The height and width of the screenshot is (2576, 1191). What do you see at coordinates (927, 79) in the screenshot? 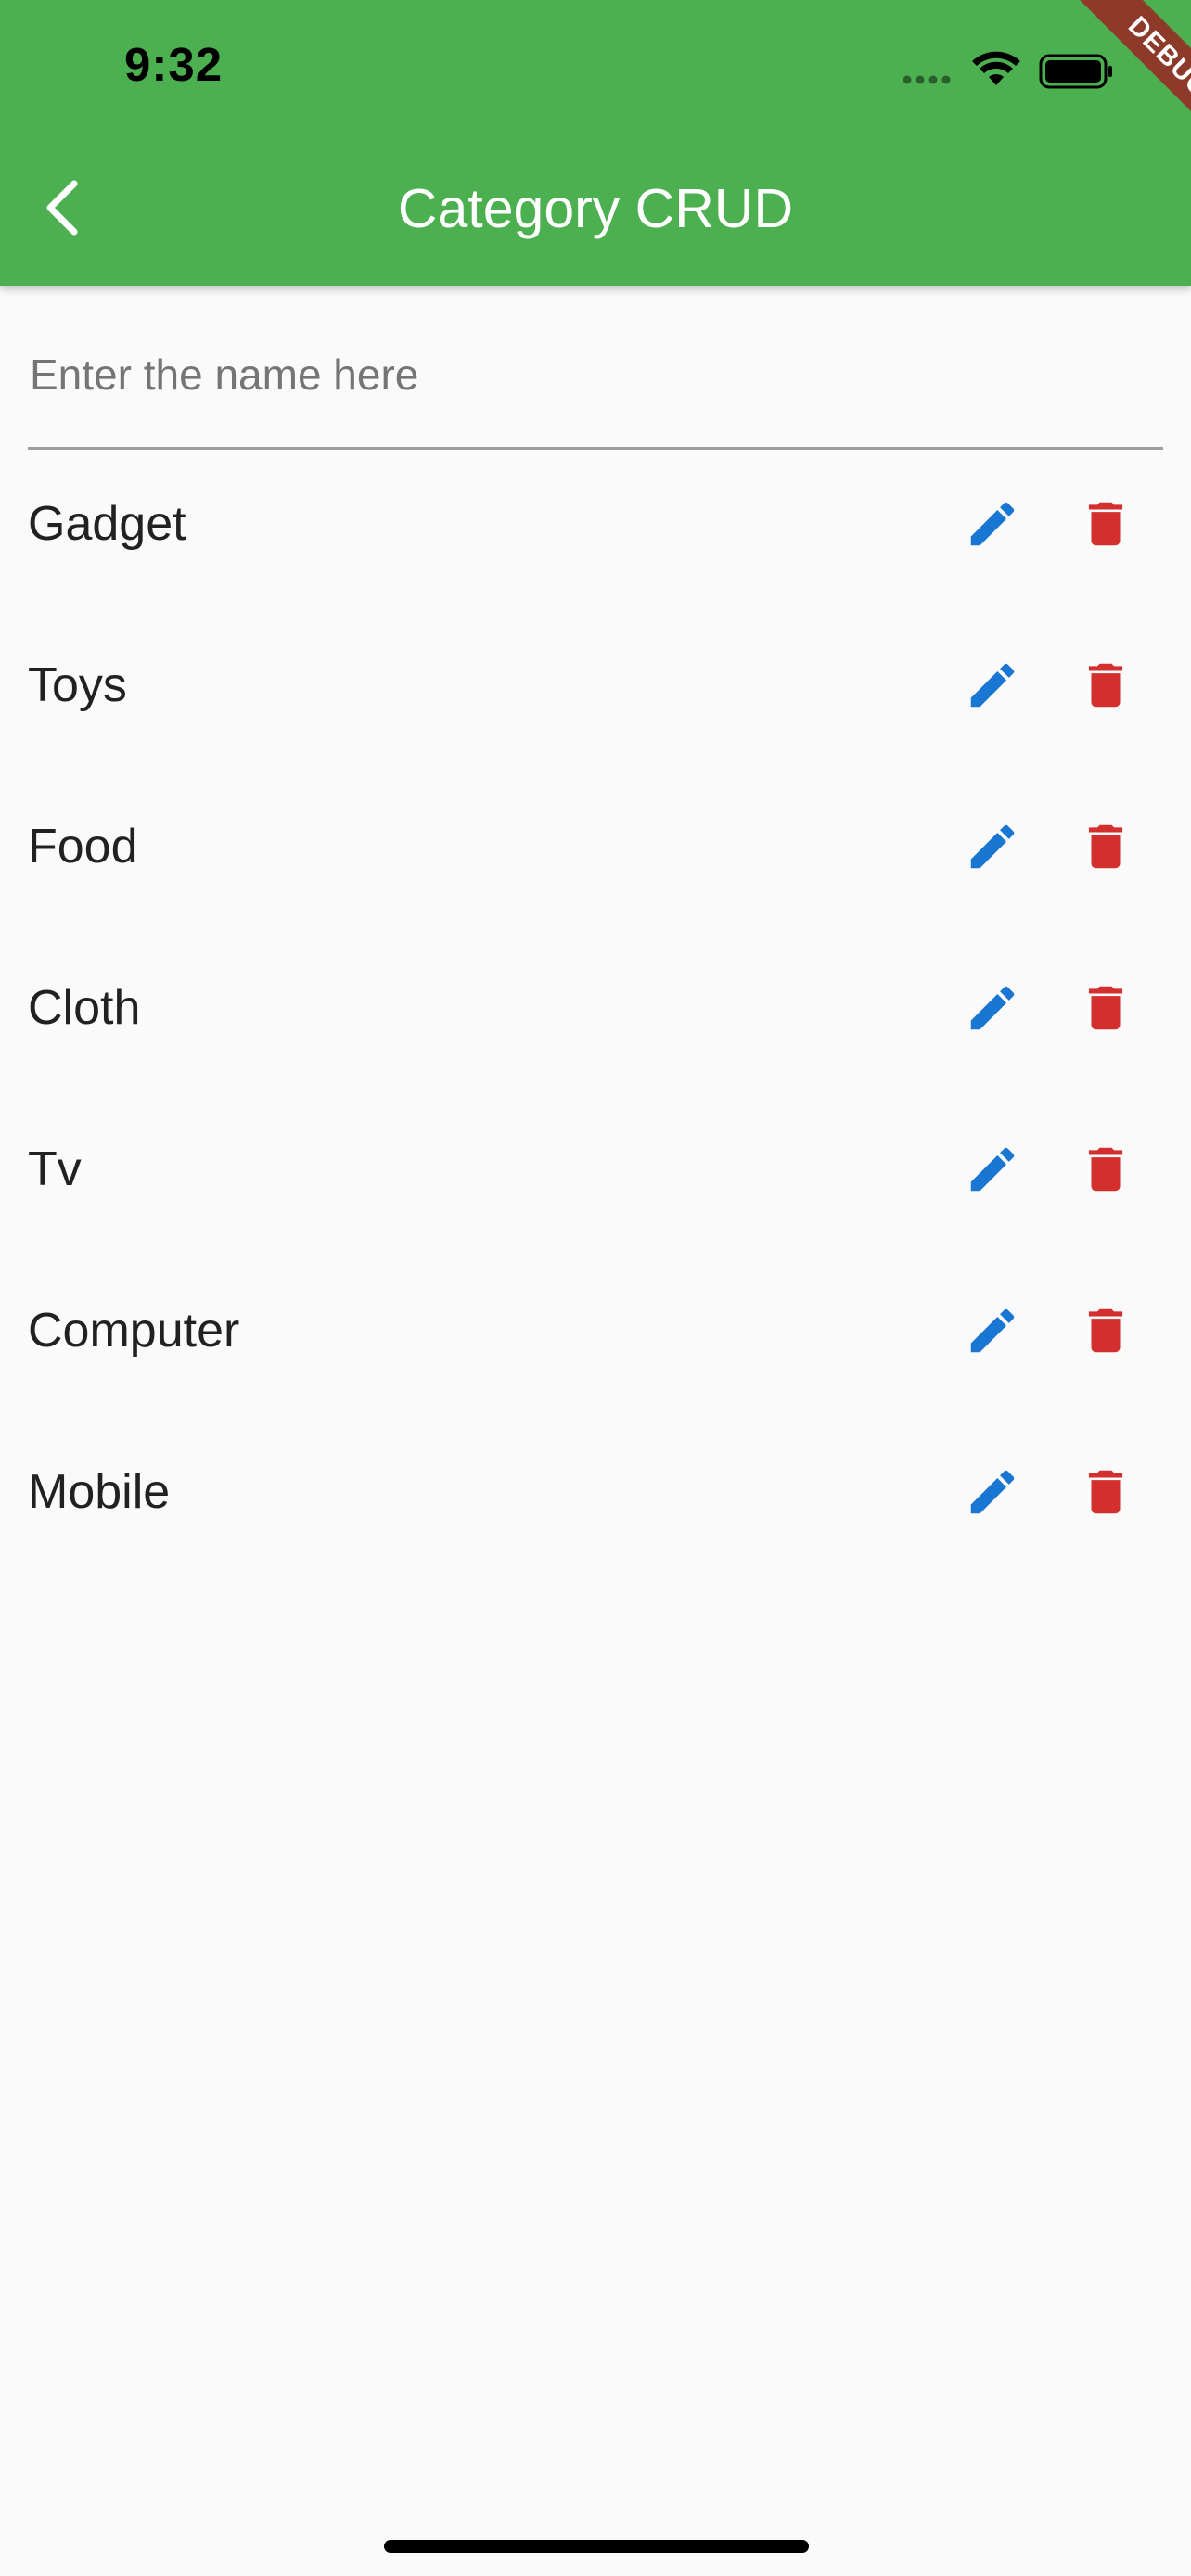
I see `cellular-signal-icon` at bounding box center [927, 79].